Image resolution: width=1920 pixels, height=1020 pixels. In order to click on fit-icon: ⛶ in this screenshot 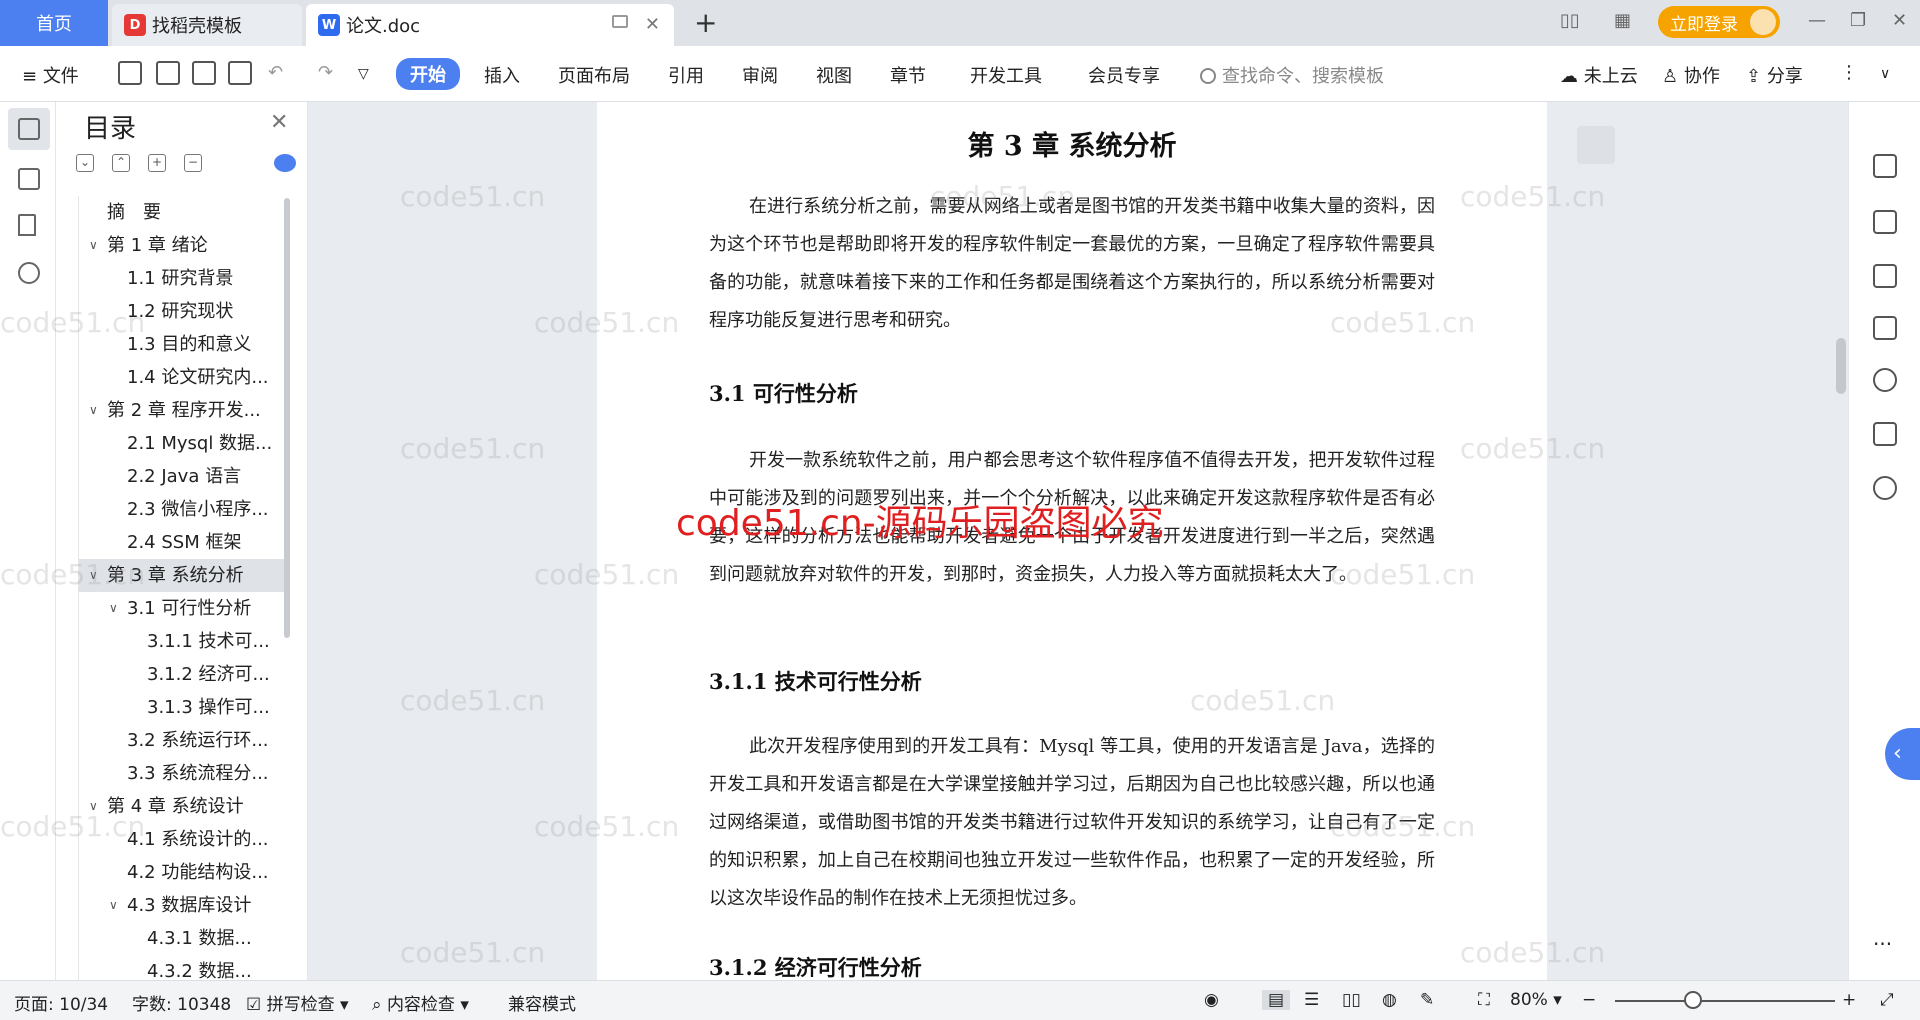, I will do `click(1484, 1000)`.